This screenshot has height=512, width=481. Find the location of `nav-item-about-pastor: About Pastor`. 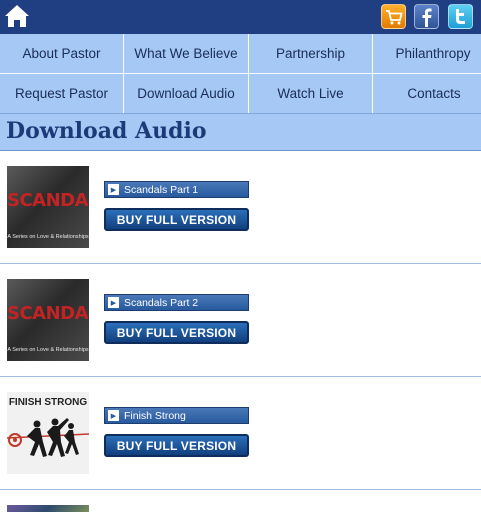

nav-item-about-pastor: About Pastor is located at coordinates (61, 53).